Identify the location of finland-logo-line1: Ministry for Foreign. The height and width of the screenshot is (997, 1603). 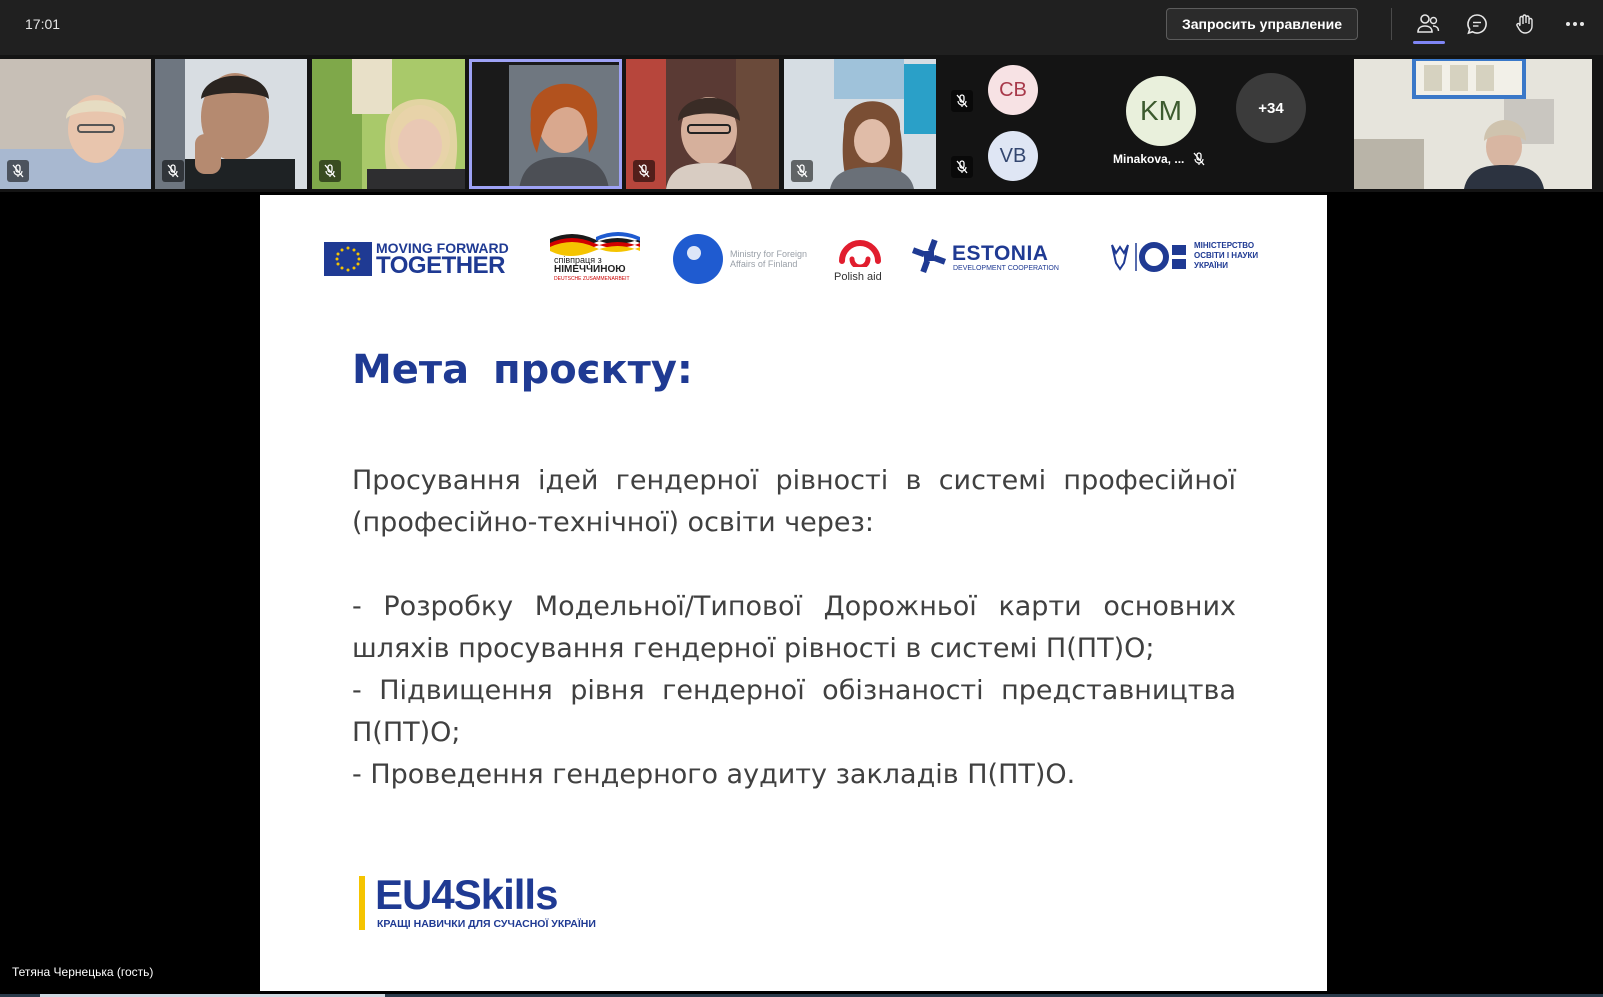
(769, 254).